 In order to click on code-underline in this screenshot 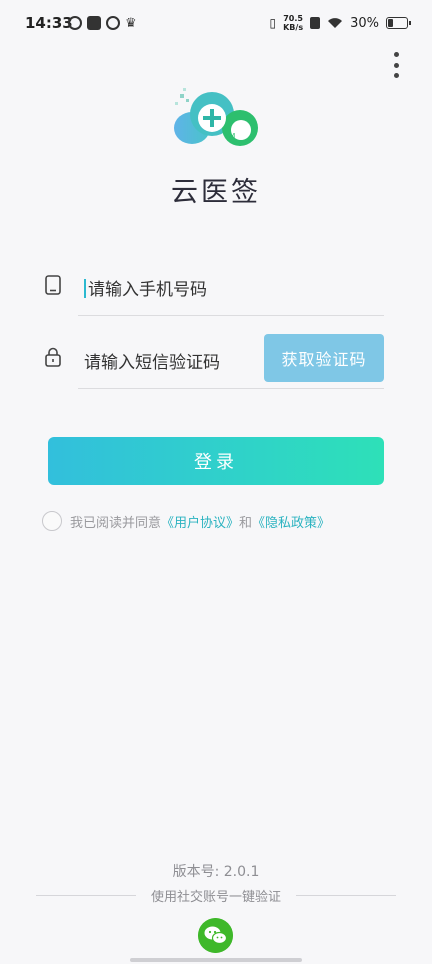, I will do `click(231, 388)`.